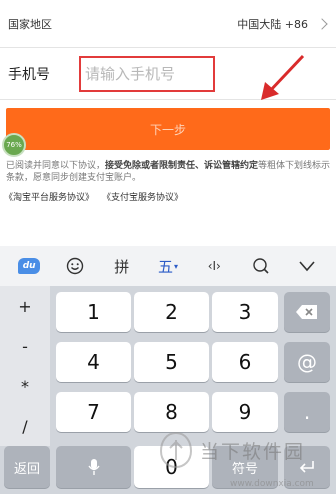 The image size is (336, 494). I want to click on backspace-icon, so click(306, 312).